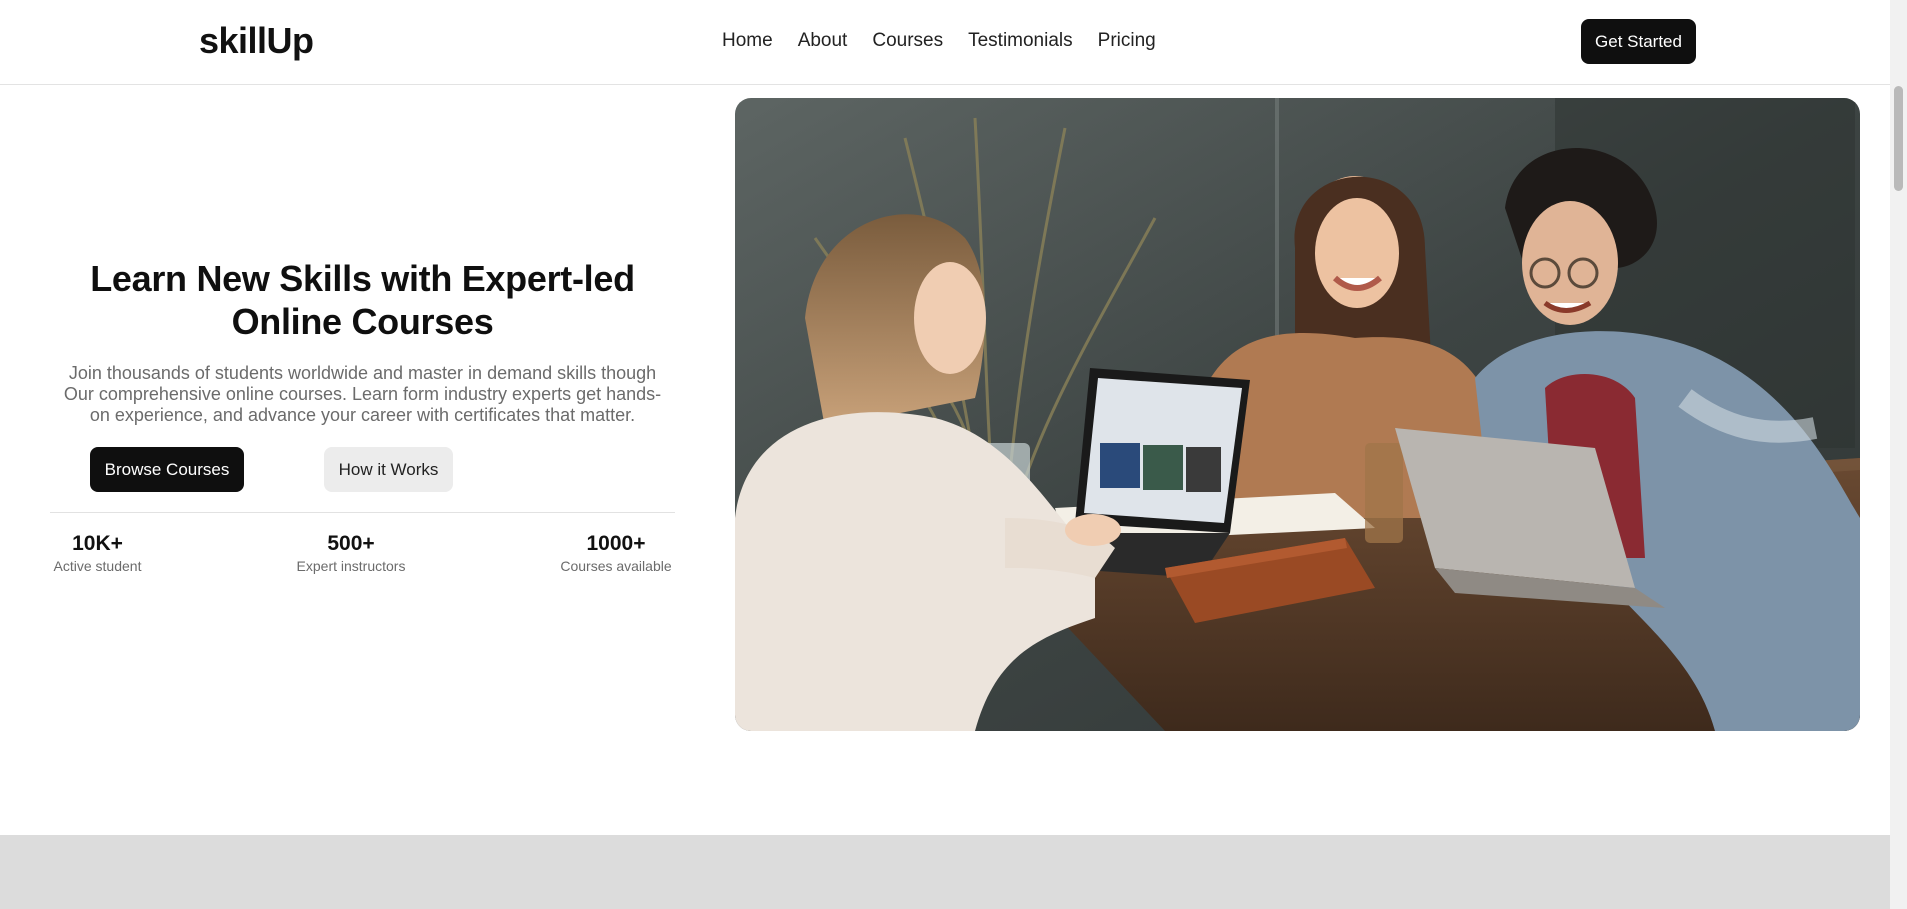 The width and height of the screenshot is (1907, 909). Describe the element at coordinates (167, 469) in the screenshot. I see `browse-courses-button: Browse Courses` at that location.